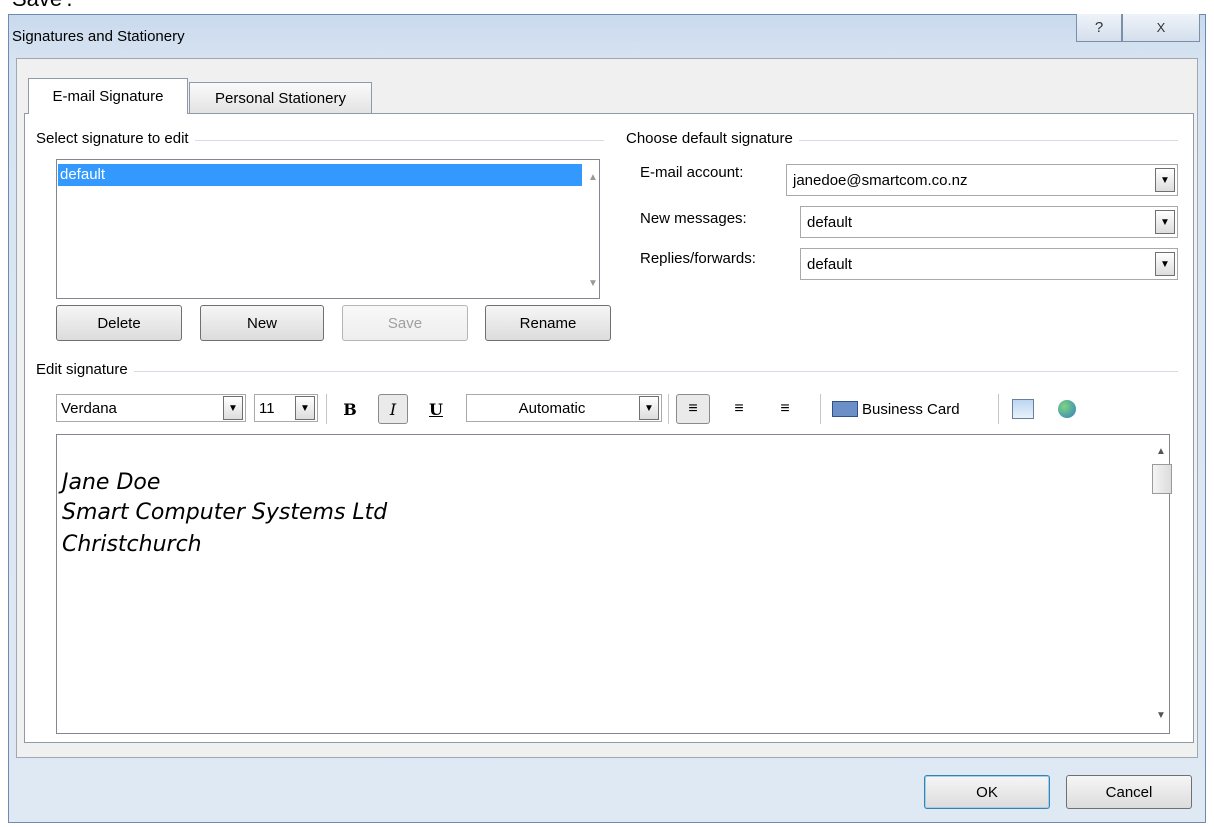 This screenshot has width=1214, height=827. Describe the element at coordinates (115, 138) in the screenshot. I see `select-signature-label: Select signature to edit` at that location.